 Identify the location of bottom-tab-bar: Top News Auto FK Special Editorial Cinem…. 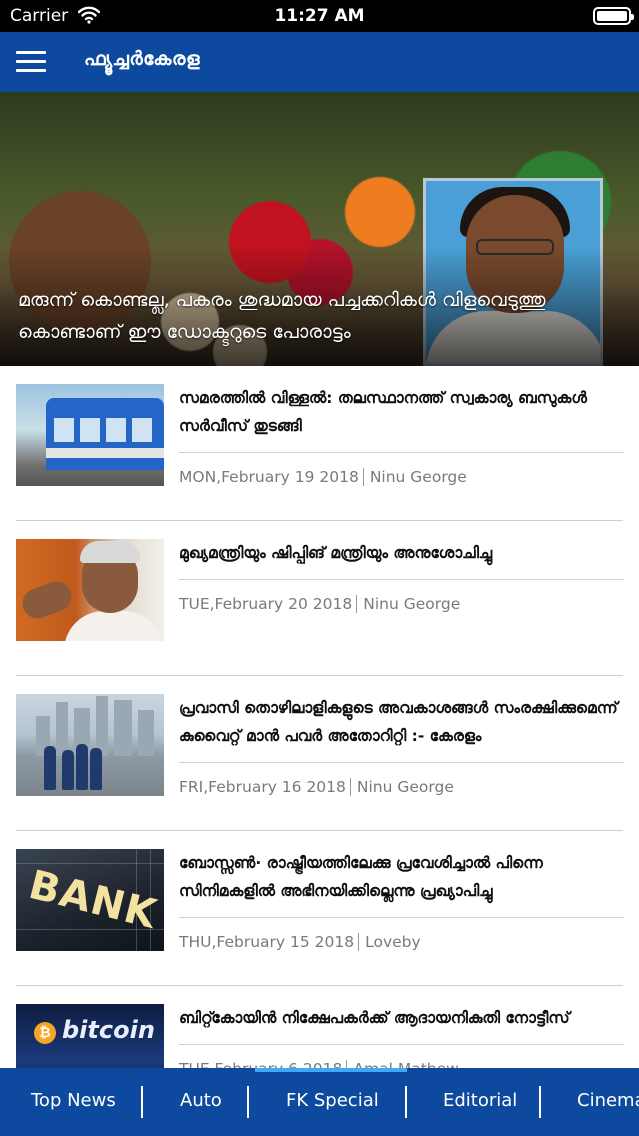
(319, 1102).